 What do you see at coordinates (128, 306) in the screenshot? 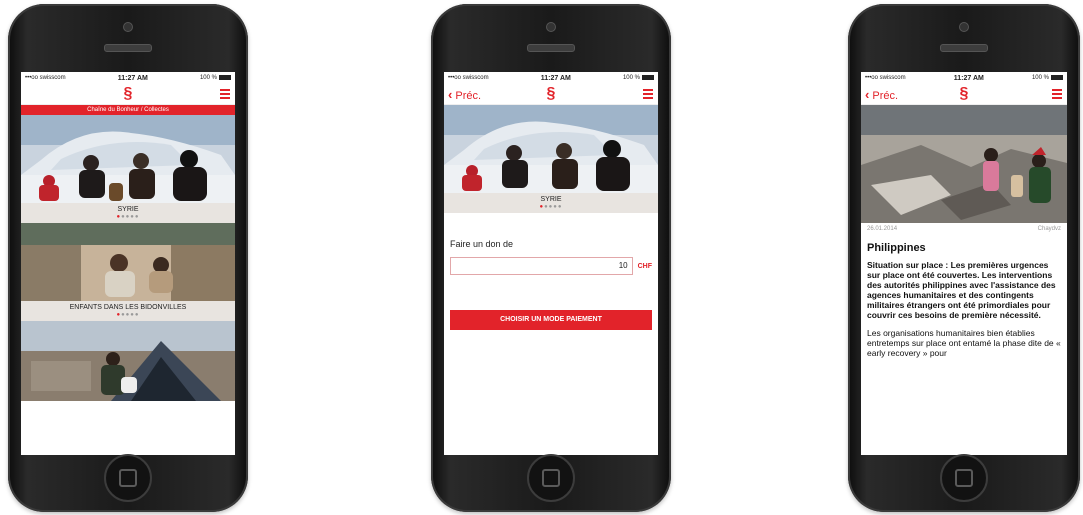
I see `slide-caption: ENFANTS DANS LES BIDONVILLES` at bounding box center [128, 306].